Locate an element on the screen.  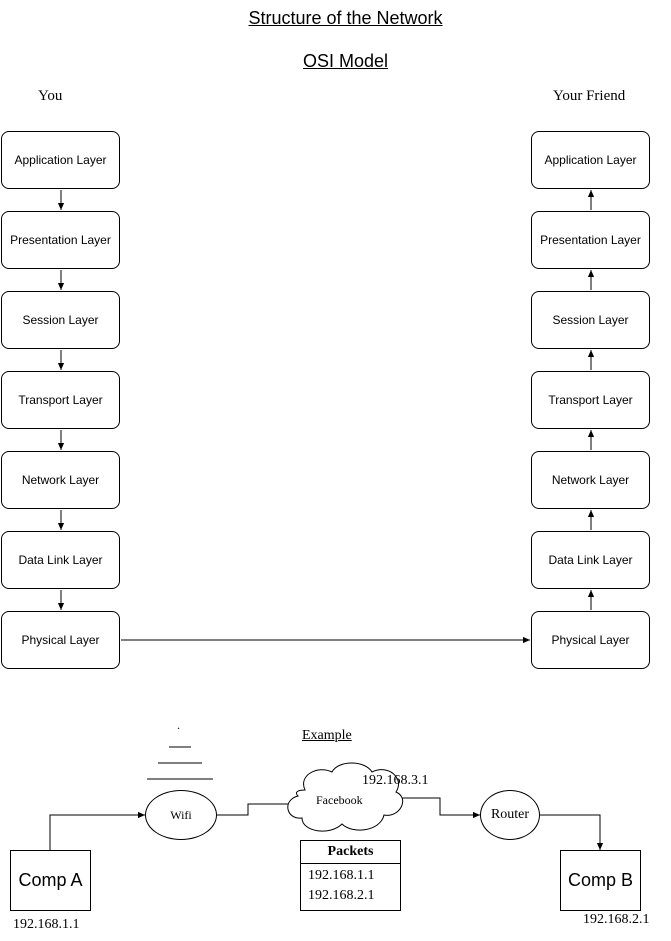
left-layer-data-link: Data Link Layer is located at coordinates (60, 560).